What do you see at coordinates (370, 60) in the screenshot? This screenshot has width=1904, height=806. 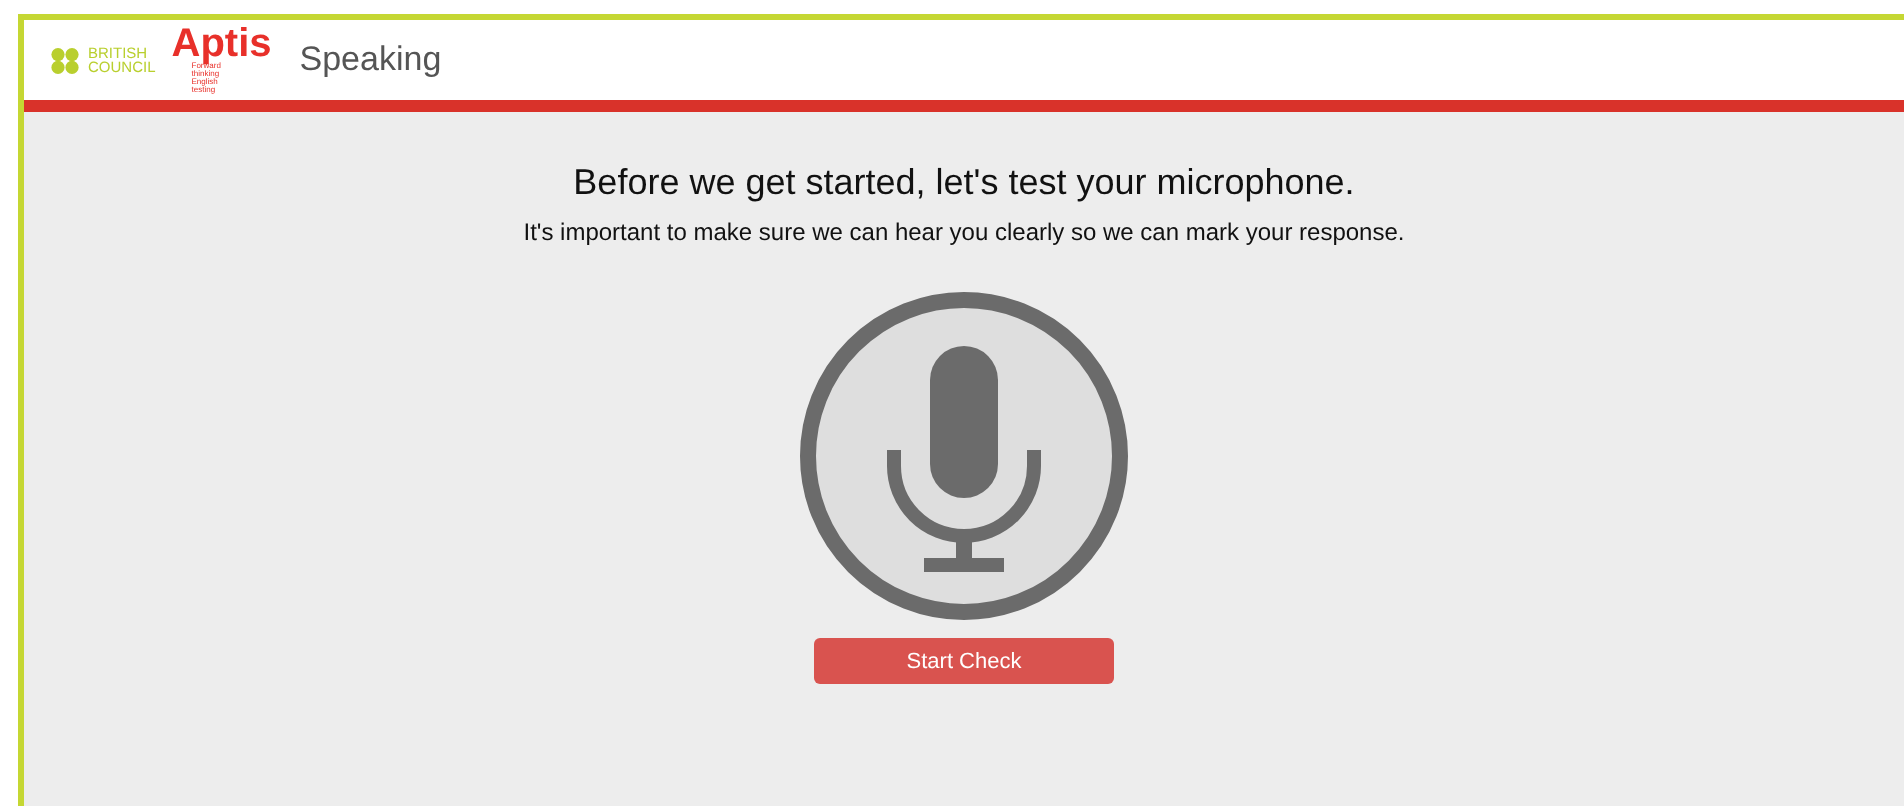 I see `section-title: Speaking` at bounding box center [370, 60].